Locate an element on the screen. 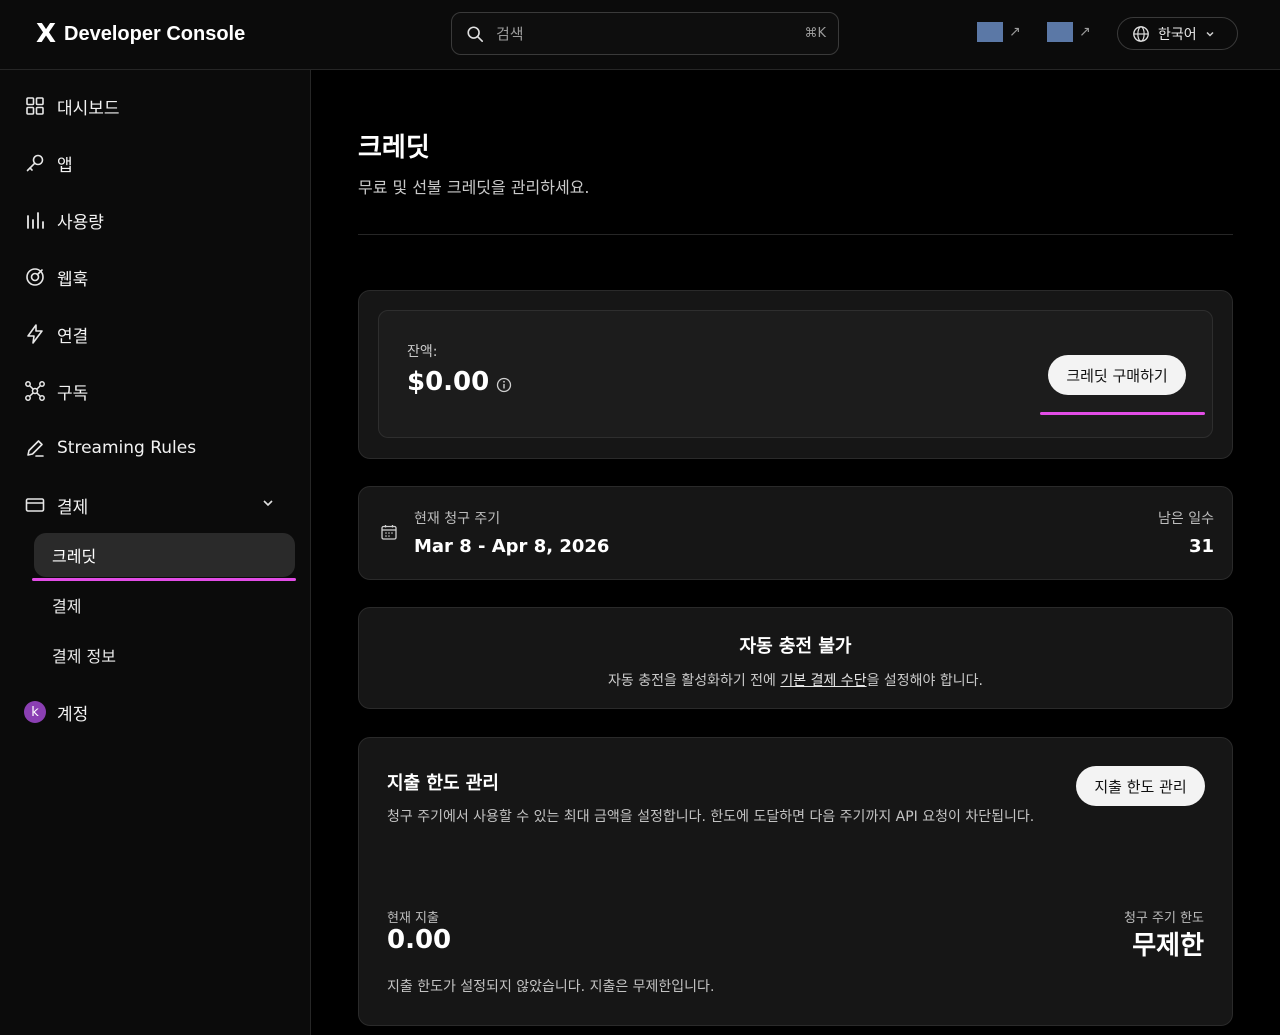 This screenshot has height=1035, width=1280. default-payment-link: 기본 결제 수단 is located at coordinates (823, 681).